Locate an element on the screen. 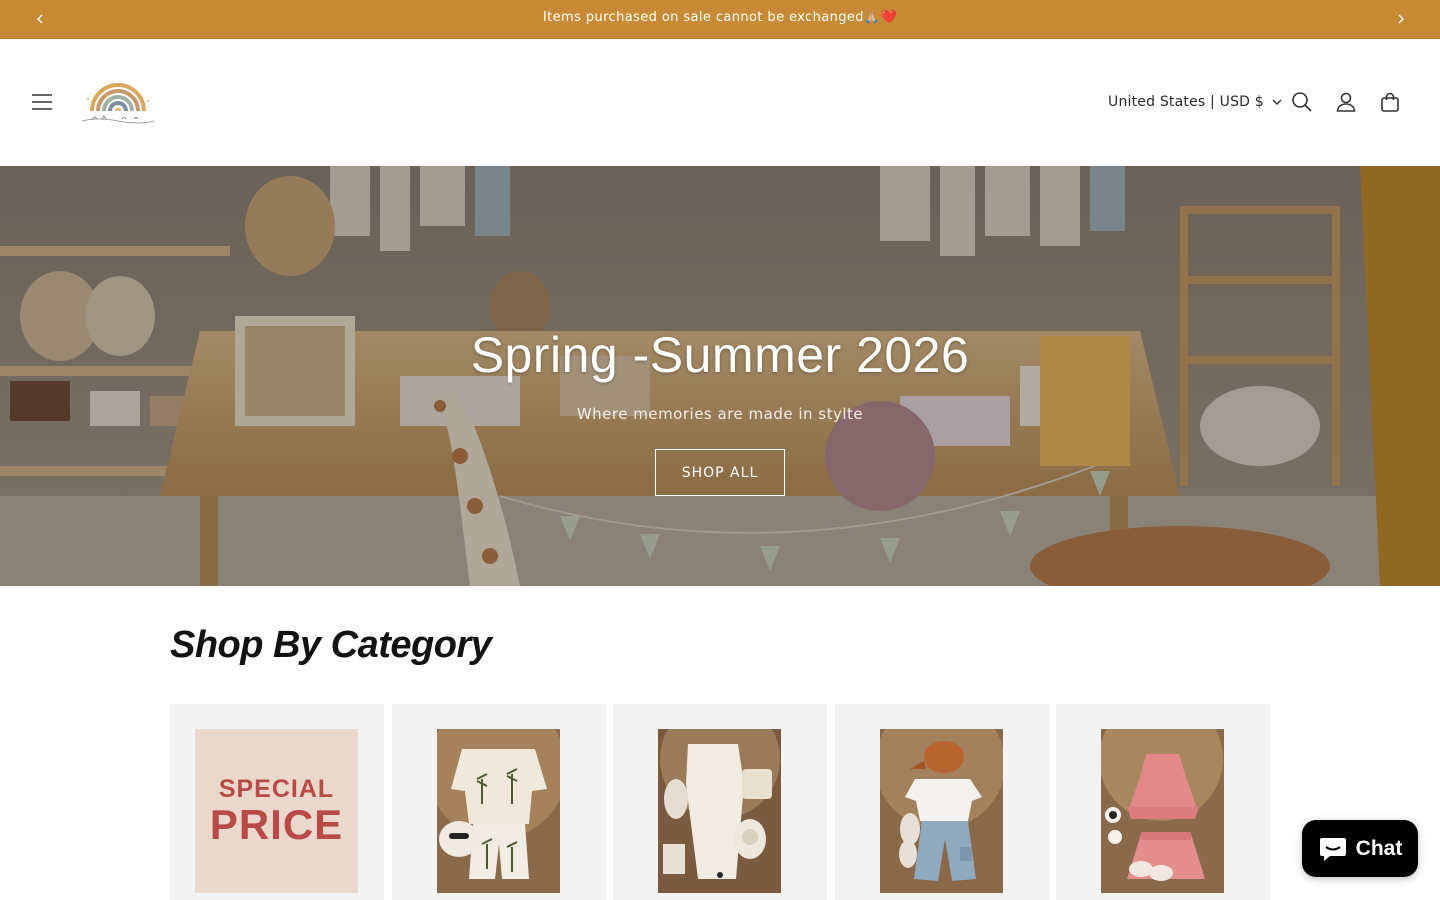 The image size is (1440, 900). search-icon is located at coordinates (1302, 102).